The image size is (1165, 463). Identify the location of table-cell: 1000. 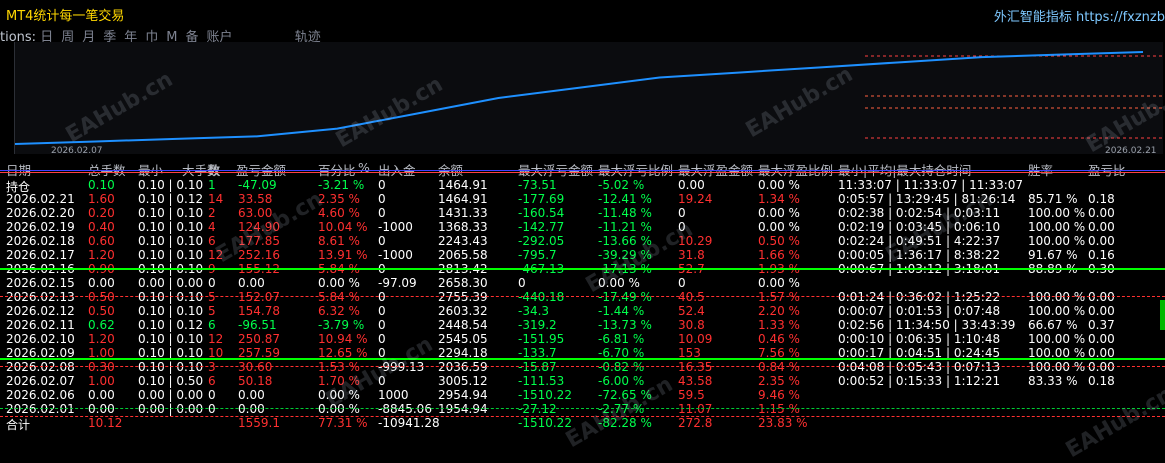
(393, 395).